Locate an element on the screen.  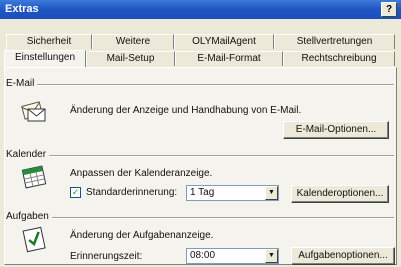
tab-einstellungen: Einstellungen is located at coordinates (45, 58).